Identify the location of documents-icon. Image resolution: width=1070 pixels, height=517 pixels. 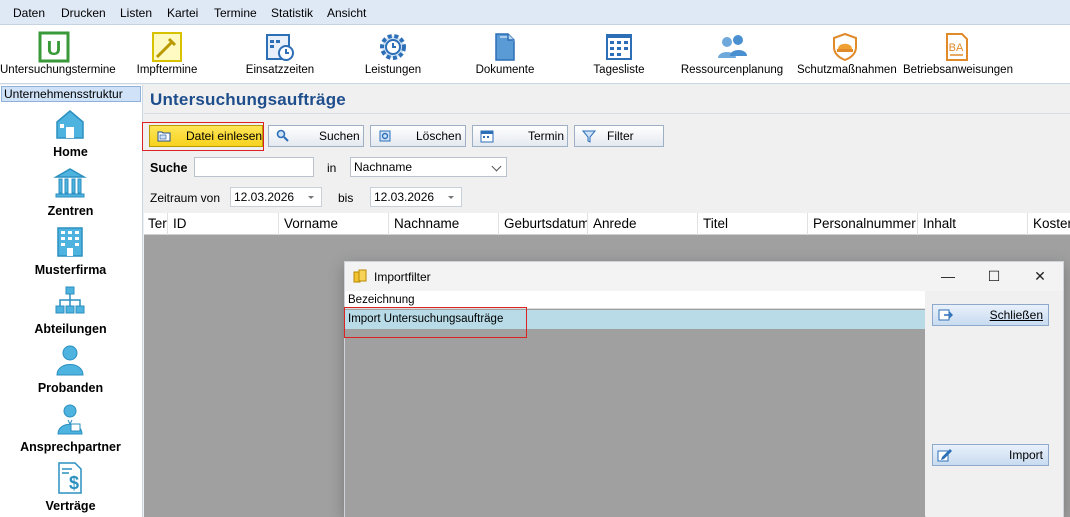
(505, 47).